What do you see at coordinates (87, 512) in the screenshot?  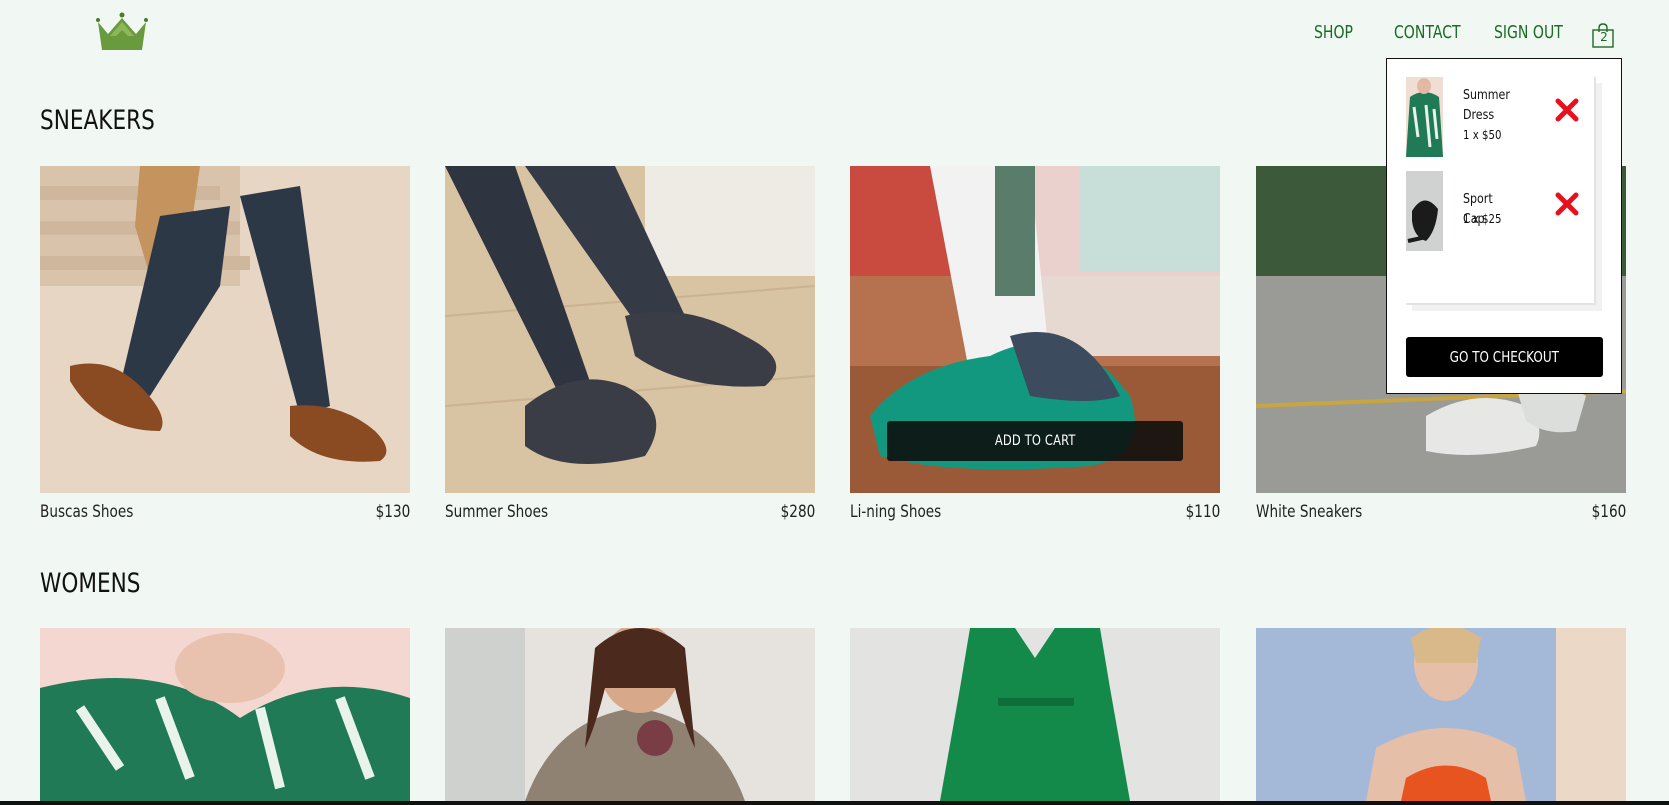 I see `product-name: Buscas Shoes` at bounding box center [87, 512].